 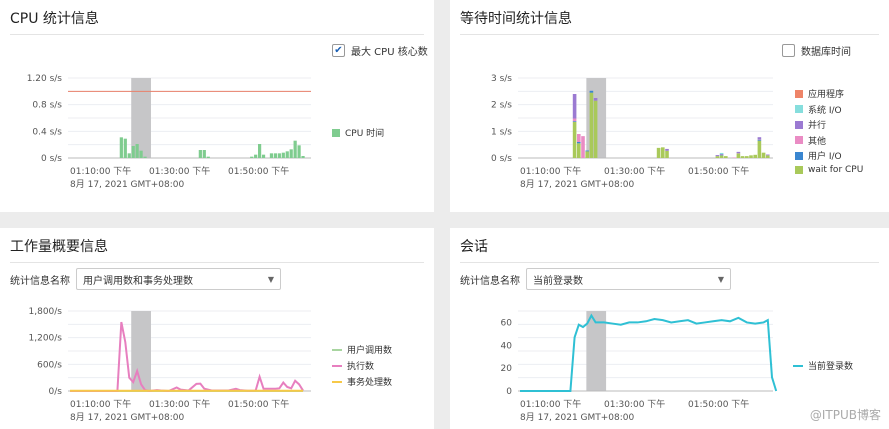 I want to click on y-tick-label: 40, so click(x=507, y=346).